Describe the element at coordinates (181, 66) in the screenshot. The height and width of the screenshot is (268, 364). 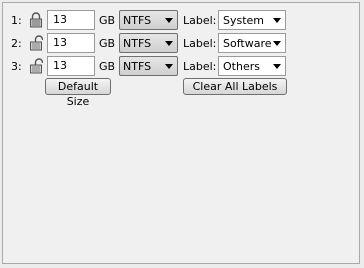
I see `partition-row-3: 3: 13 GB NTFS Label: Others` at that location.